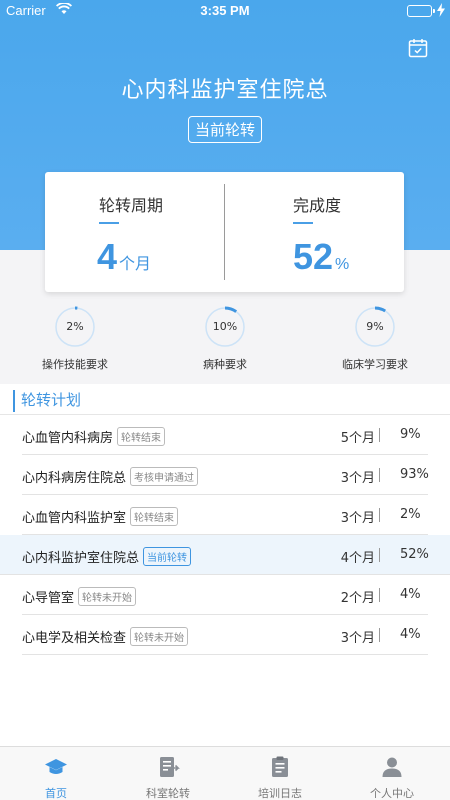 This screenshot has width=450, height=800. I want to click on plan-row-name: 心血管内科病房, so click(68, 438).